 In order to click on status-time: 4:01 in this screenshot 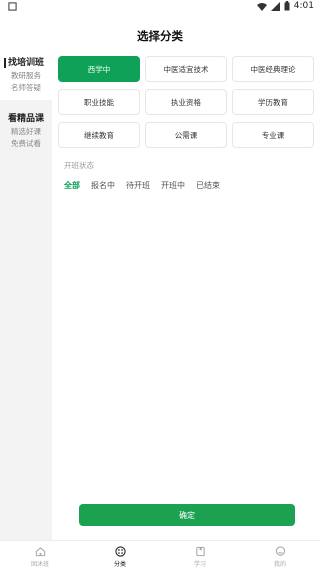, I will do `click(303, 6)`.